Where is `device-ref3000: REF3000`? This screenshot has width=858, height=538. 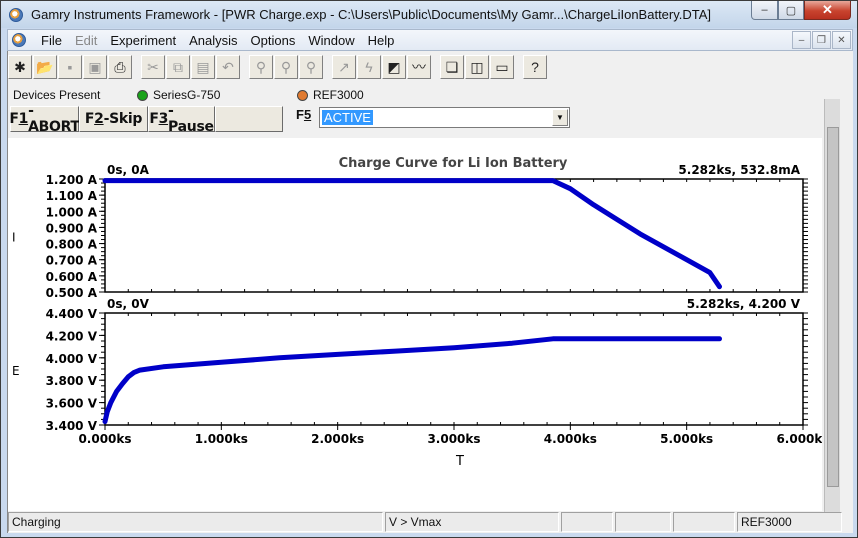
device-ref3000: REF3000 is located at coordinates (330, 95).